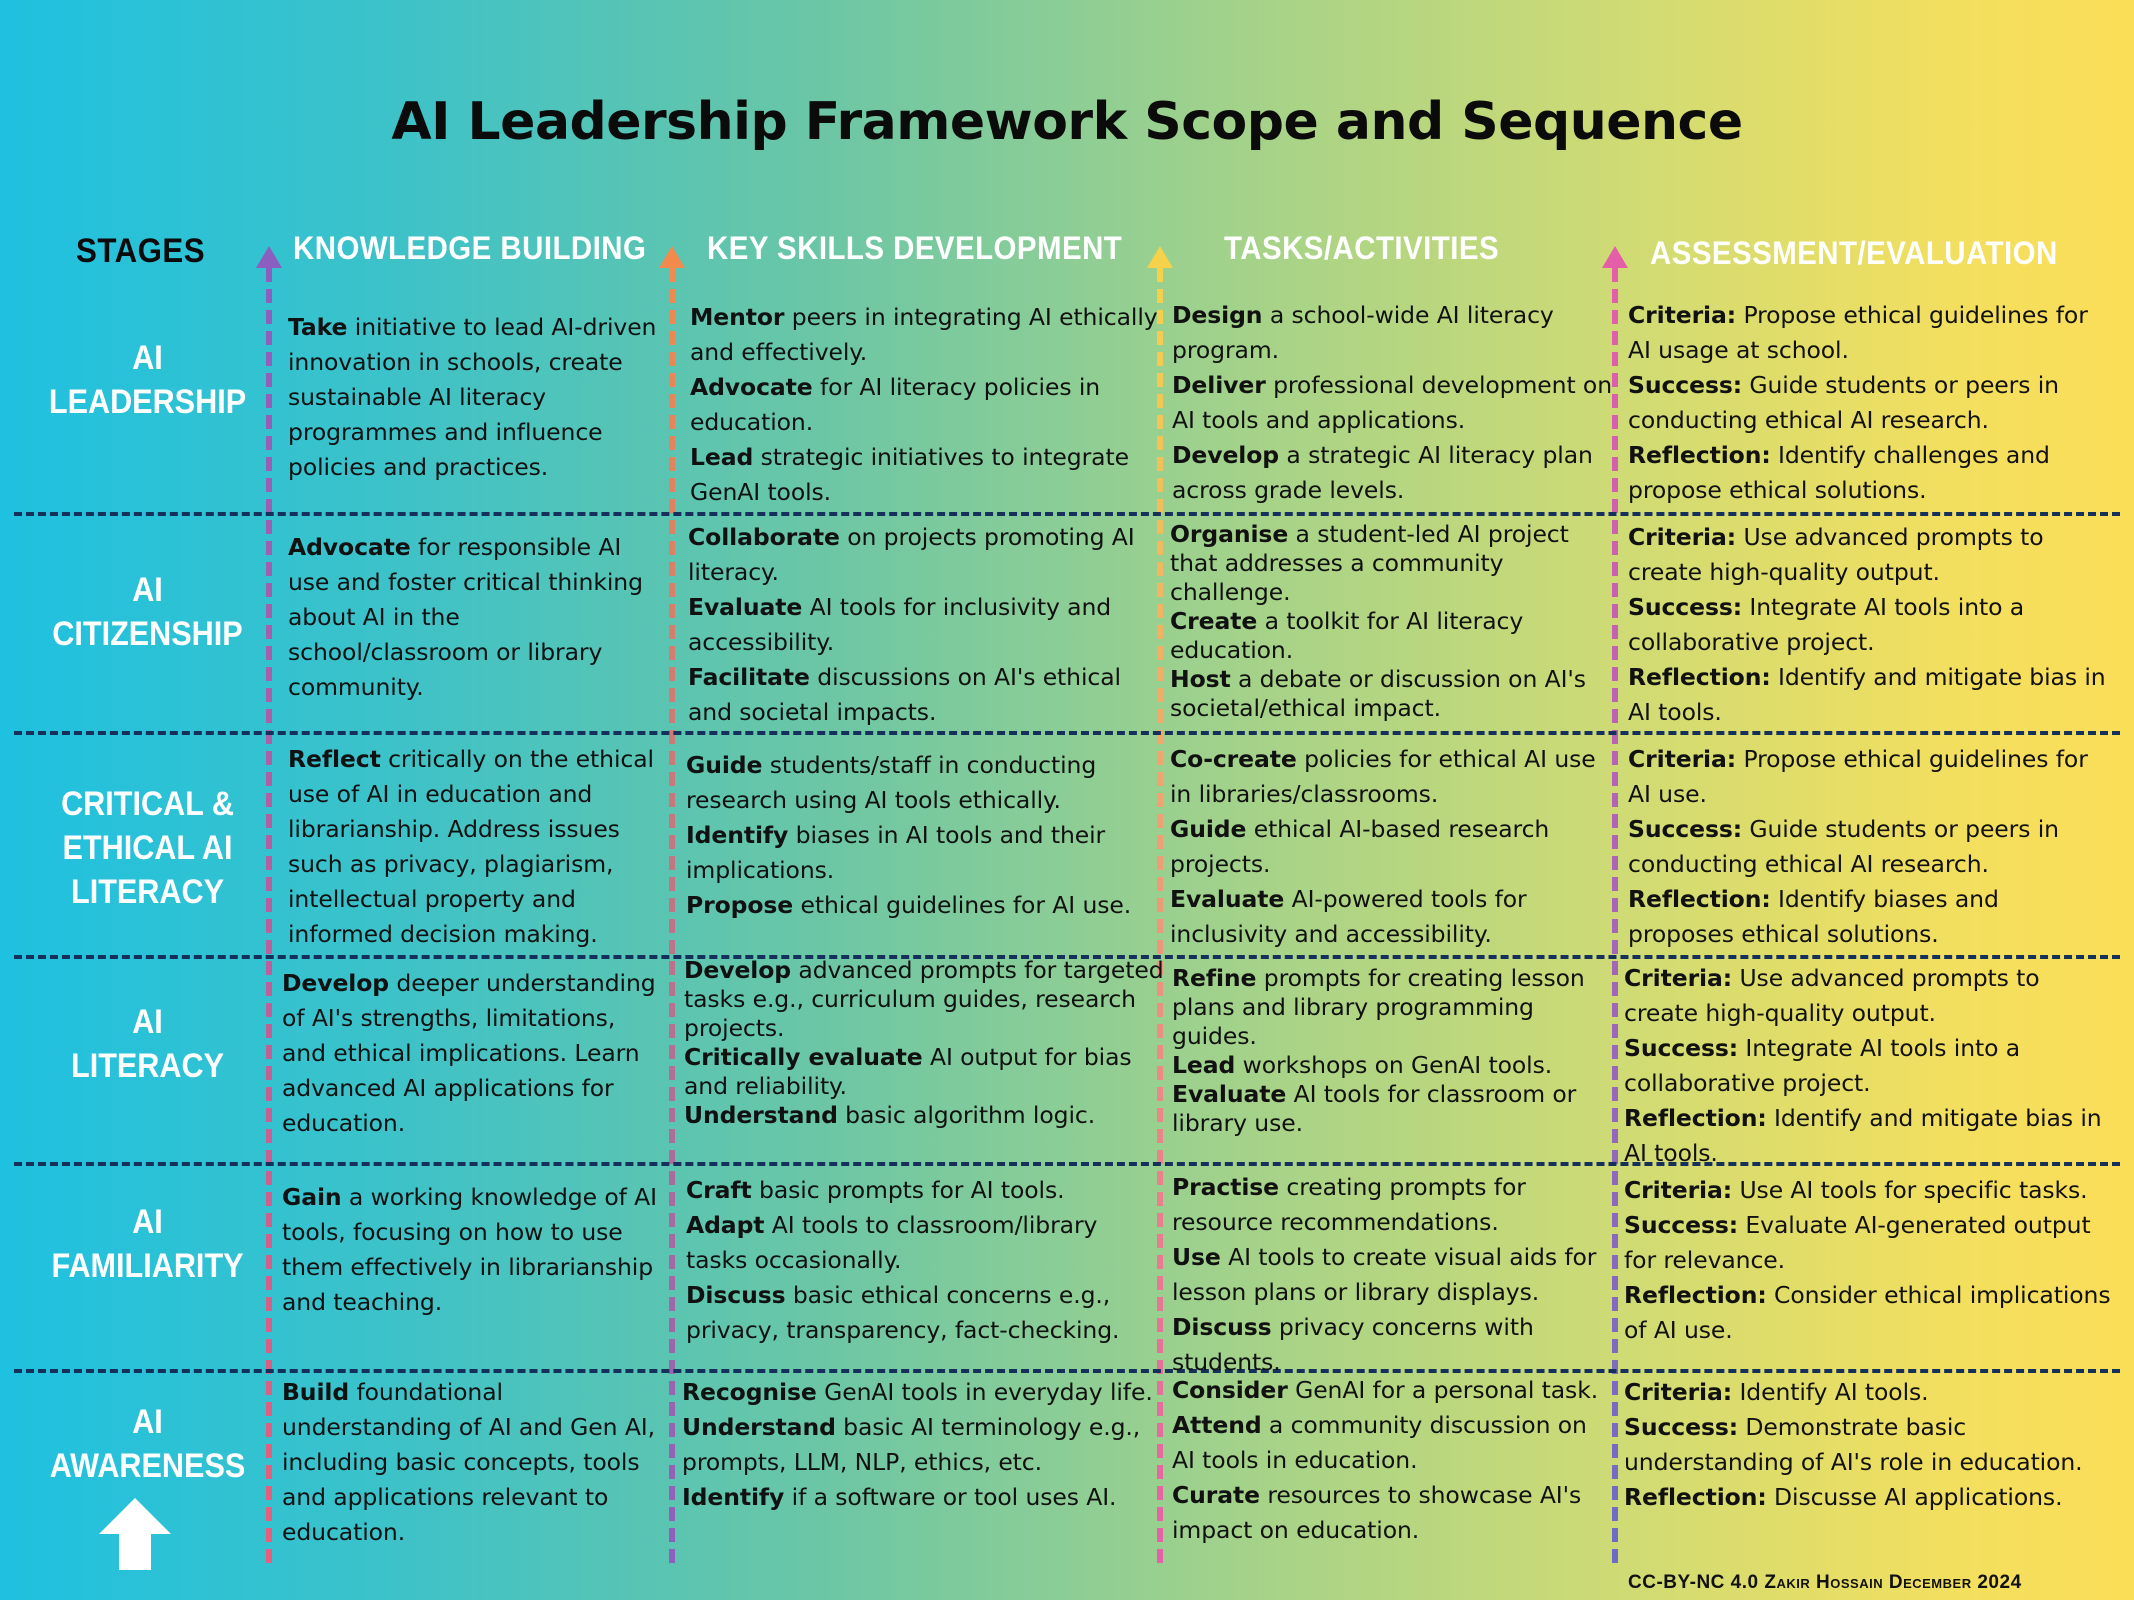 The image size is (2134, 1600). I want to click on action-verb: Reflection:, so click(1695, 1497).